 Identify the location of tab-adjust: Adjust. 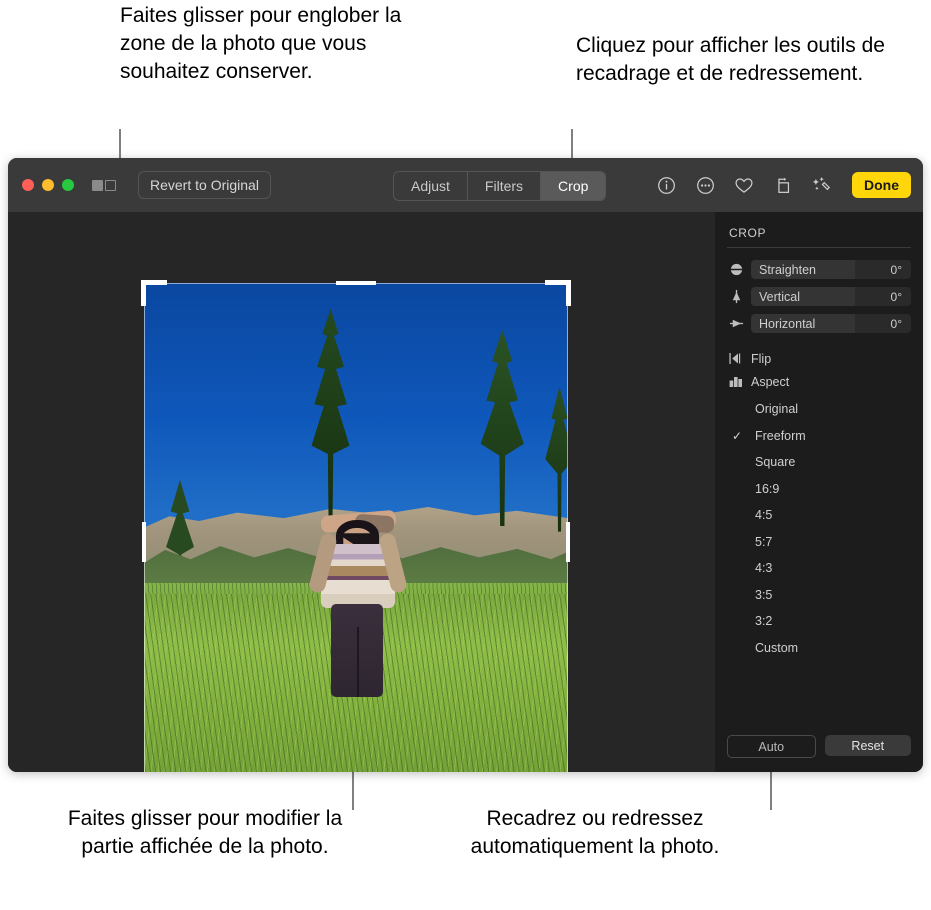
(431, 186).